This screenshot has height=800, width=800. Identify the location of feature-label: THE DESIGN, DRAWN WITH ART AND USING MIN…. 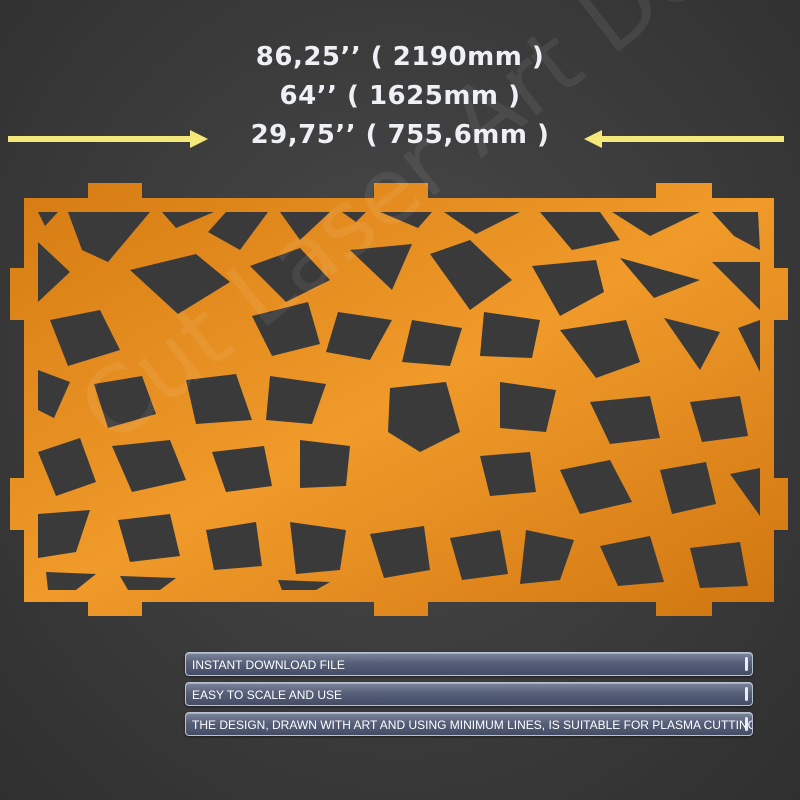
(472, 725).